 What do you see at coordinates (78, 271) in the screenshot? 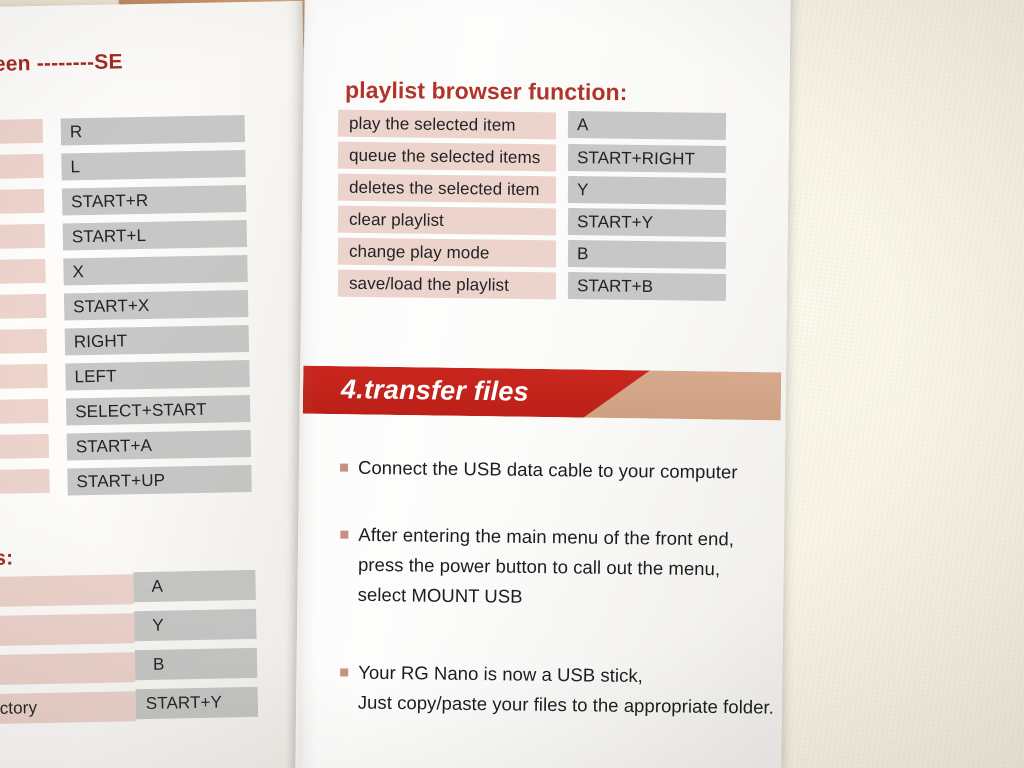
I see `key-label: X` at bounding box center [78, 271].